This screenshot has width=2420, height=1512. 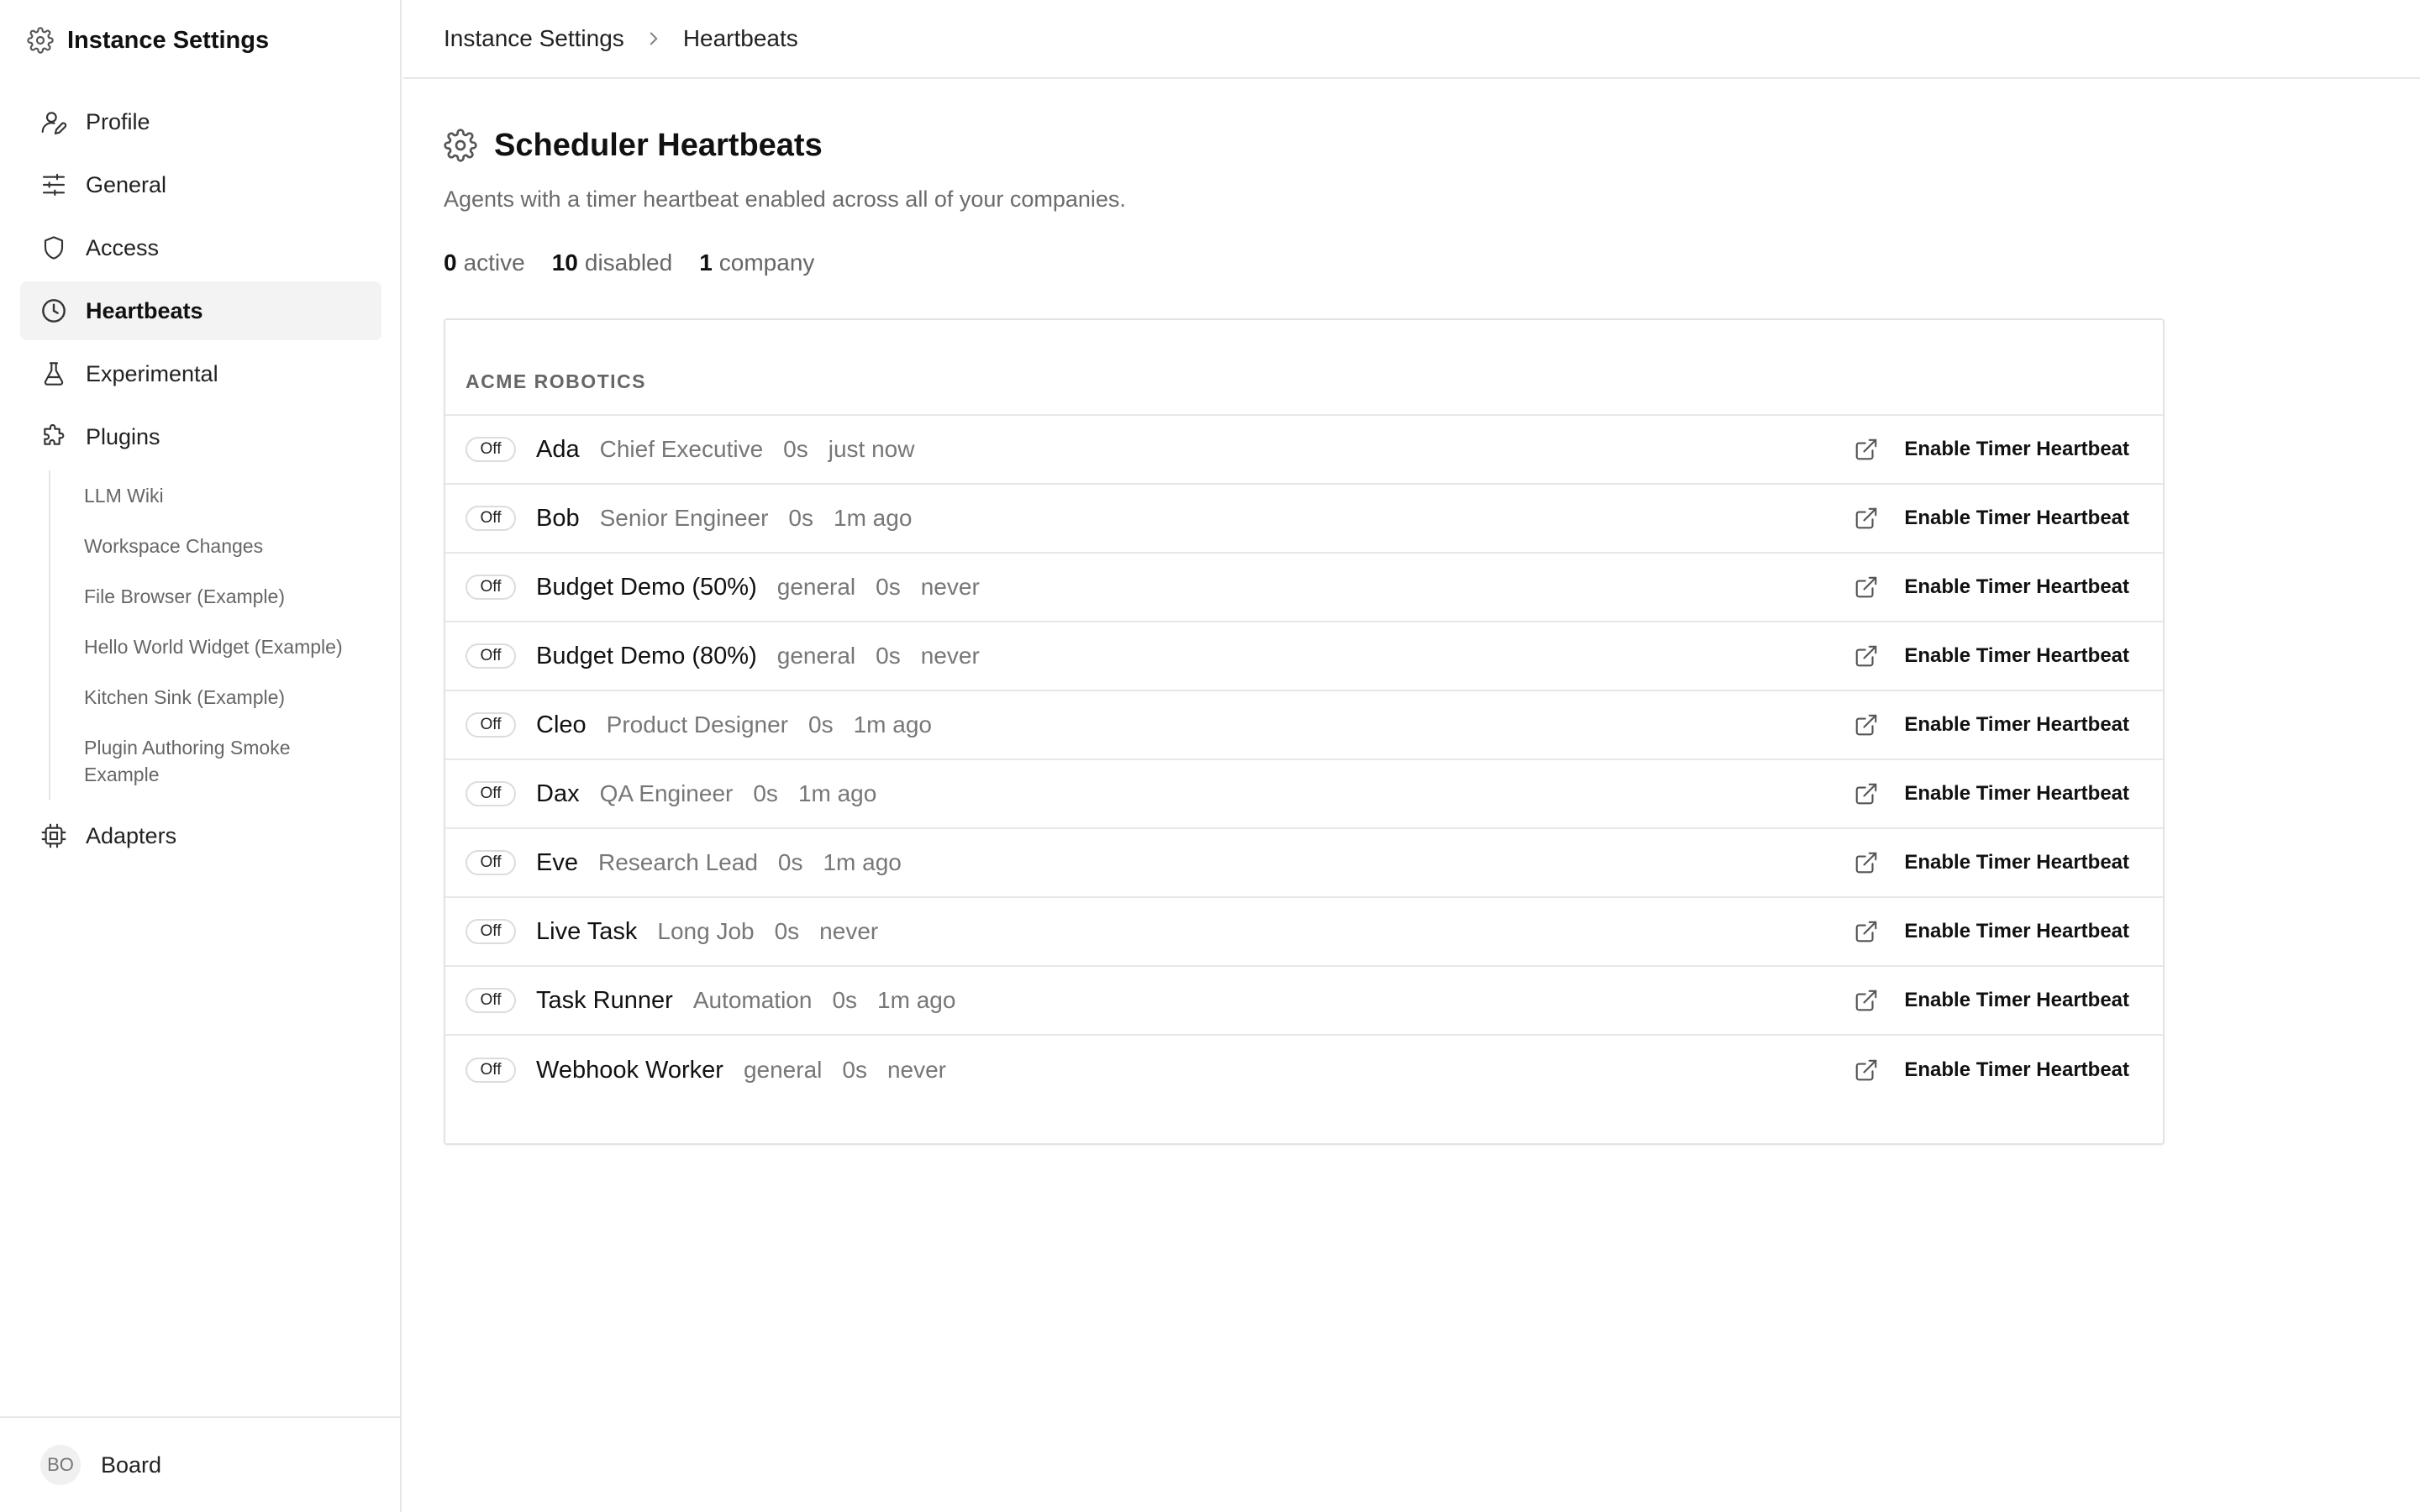 What do you see at coordinates (200, 1464) in the screenshot?
I see `sidebar-footer: BO Board` at bounding box center [200, 1464].